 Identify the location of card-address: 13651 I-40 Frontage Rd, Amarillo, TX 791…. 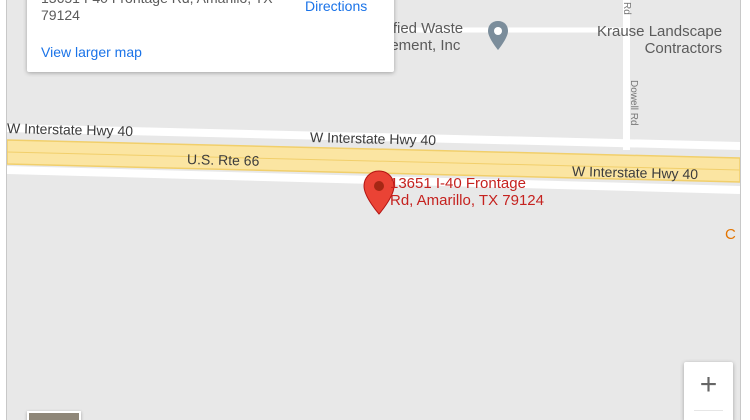
(157, 11).